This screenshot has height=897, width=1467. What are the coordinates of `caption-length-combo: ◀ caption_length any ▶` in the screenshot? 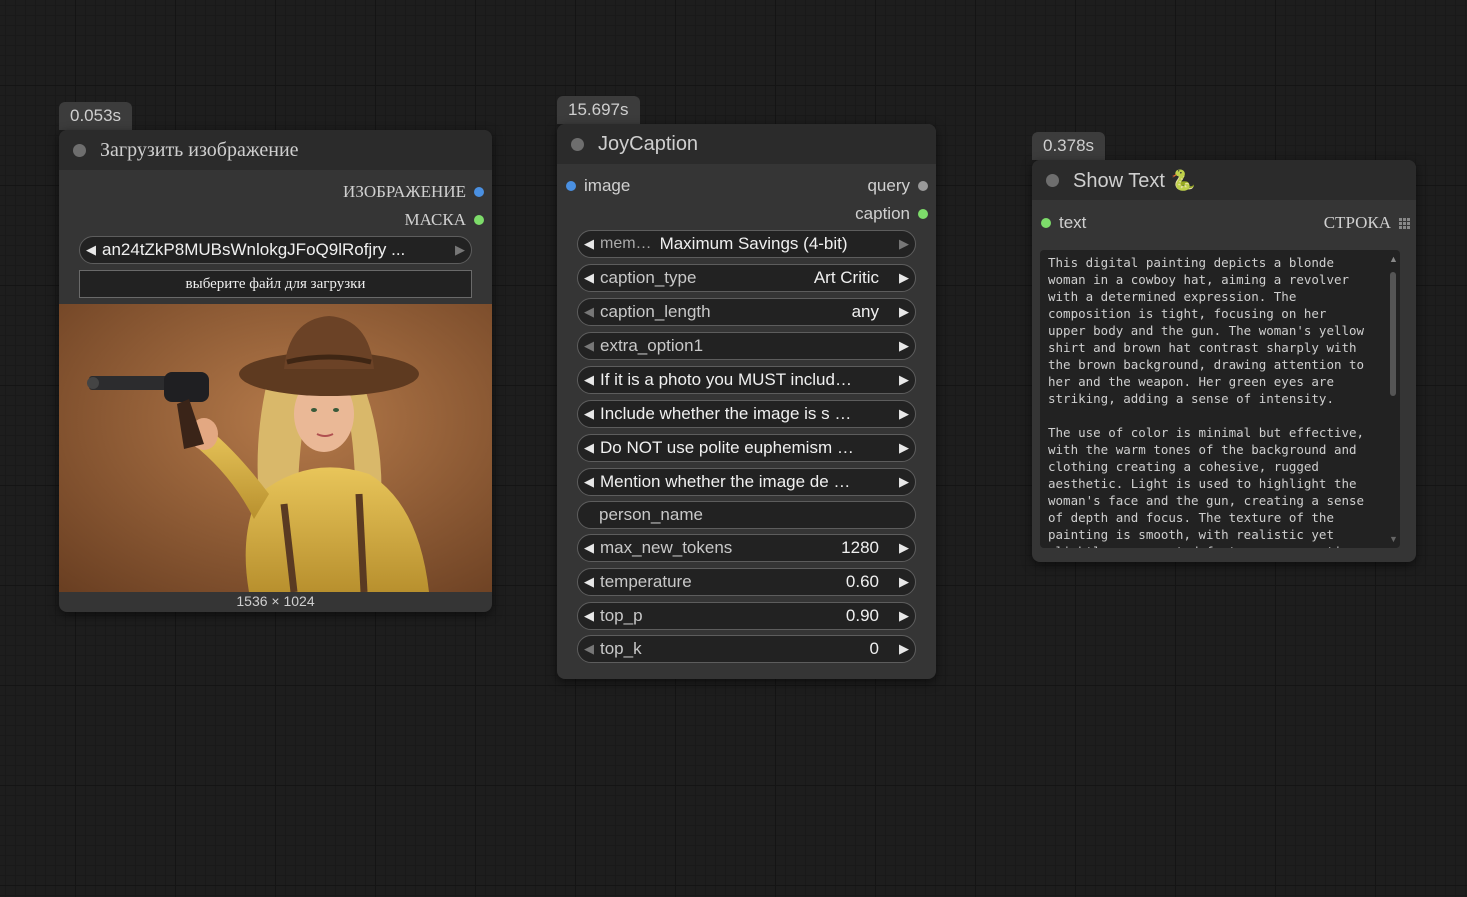 It's located at (746, 312).